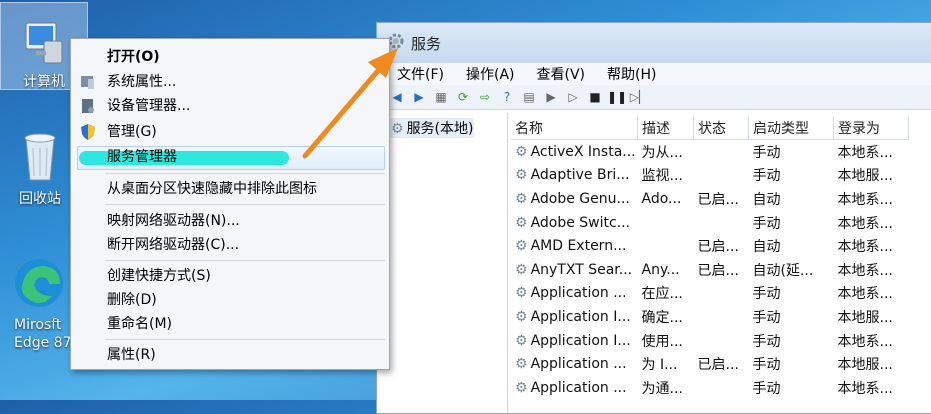  I want to click on desktop-icon-recycle-bin: 回收站, so click(40, 169).